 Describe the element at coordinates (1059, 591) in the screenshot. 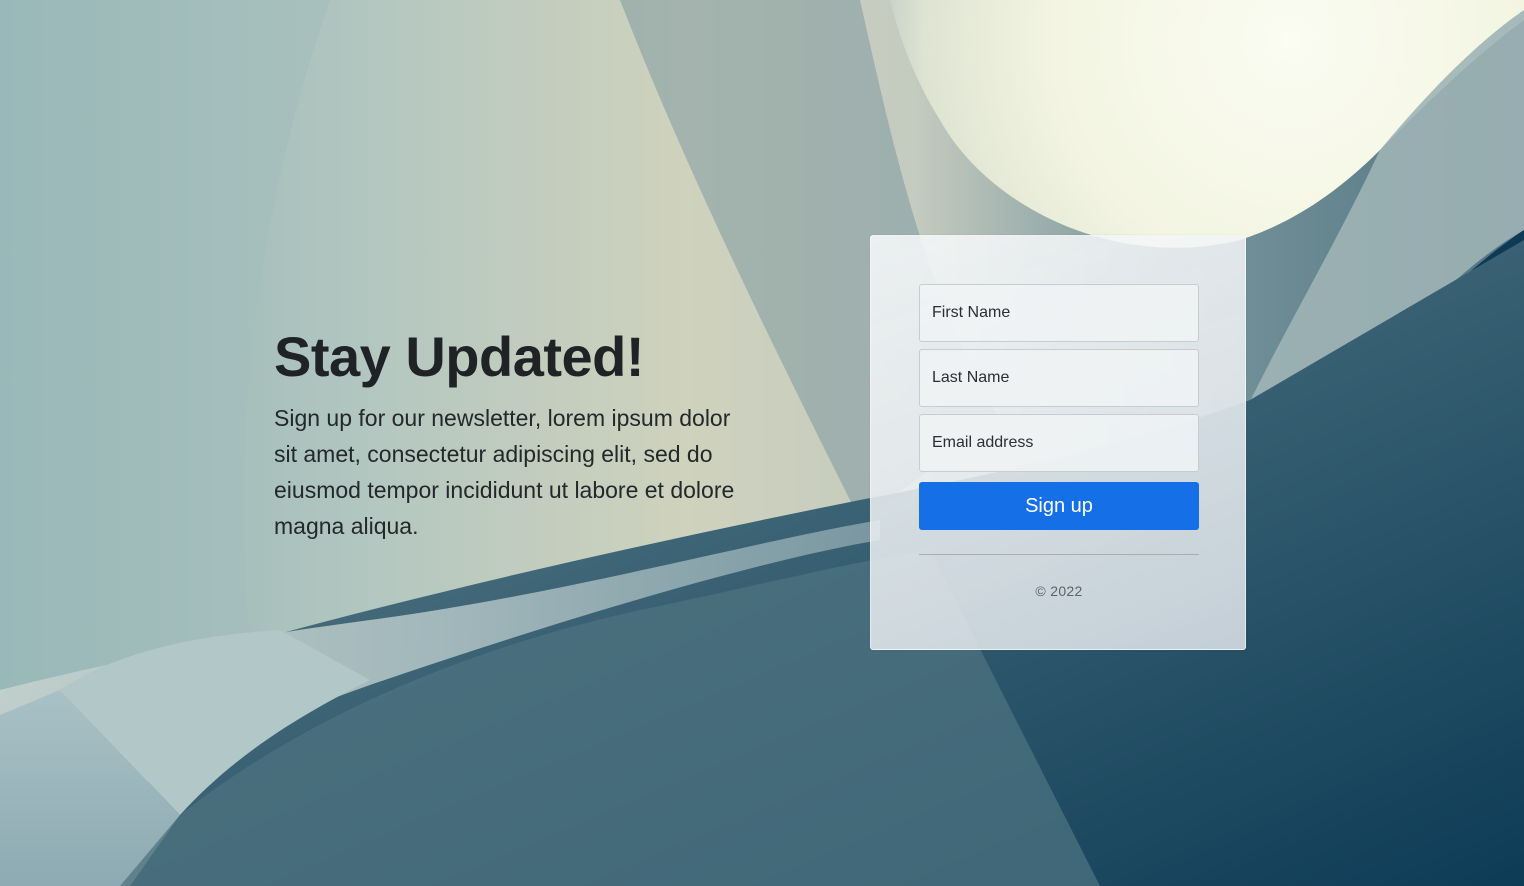

I see `copyright-text: © 2022` at that location.